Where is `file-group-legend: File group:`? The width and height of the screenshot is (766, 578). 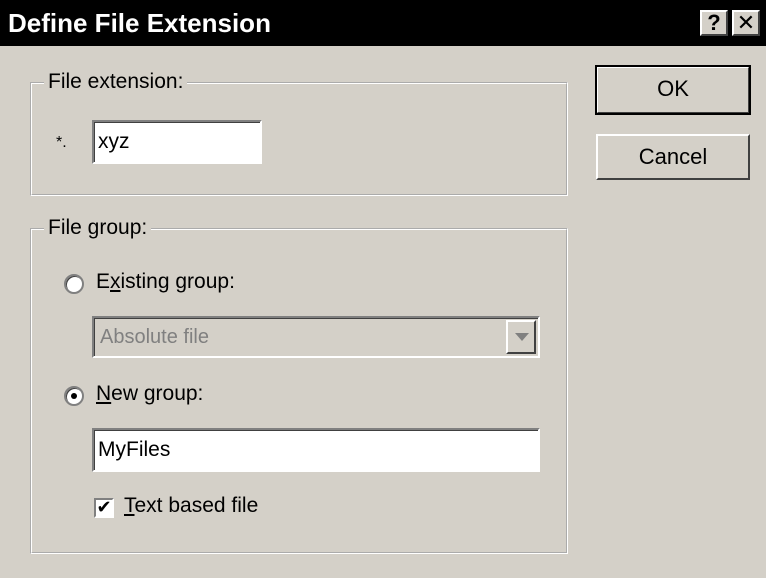
file-group-legend: File group: is located at coordinates (98, 228).